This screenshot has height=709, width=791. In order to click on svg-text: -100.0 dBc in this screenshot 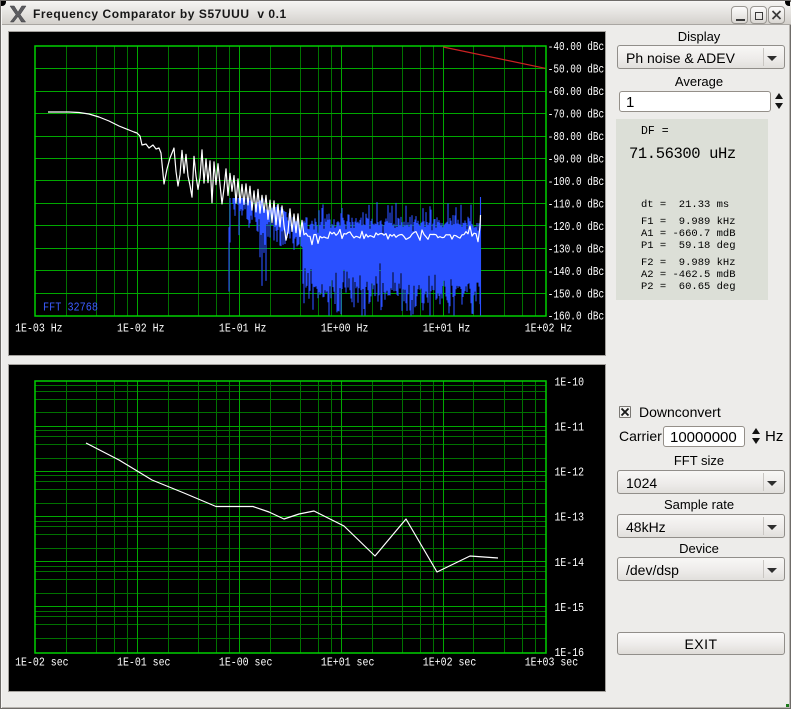, I will do `click(576, 182)`.